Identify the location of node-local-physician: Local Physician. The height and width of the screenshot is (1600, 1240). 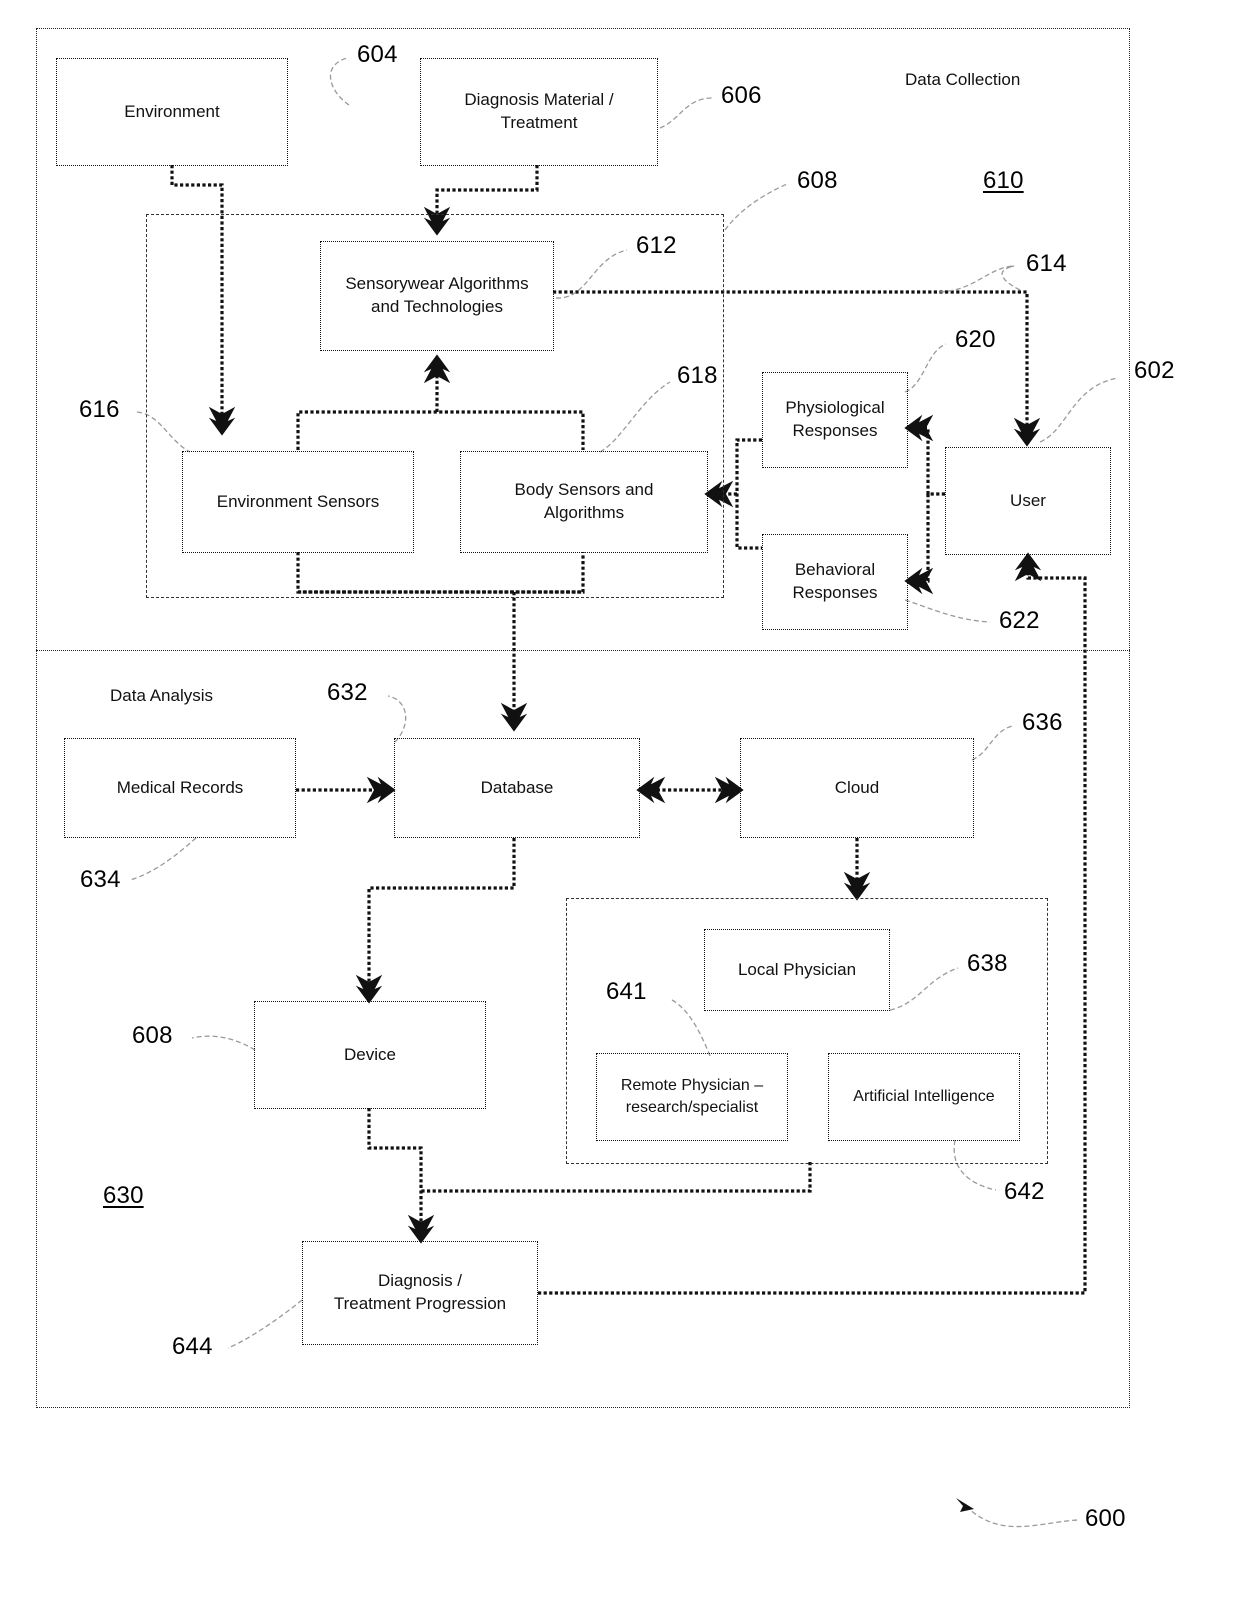
(797, 970).